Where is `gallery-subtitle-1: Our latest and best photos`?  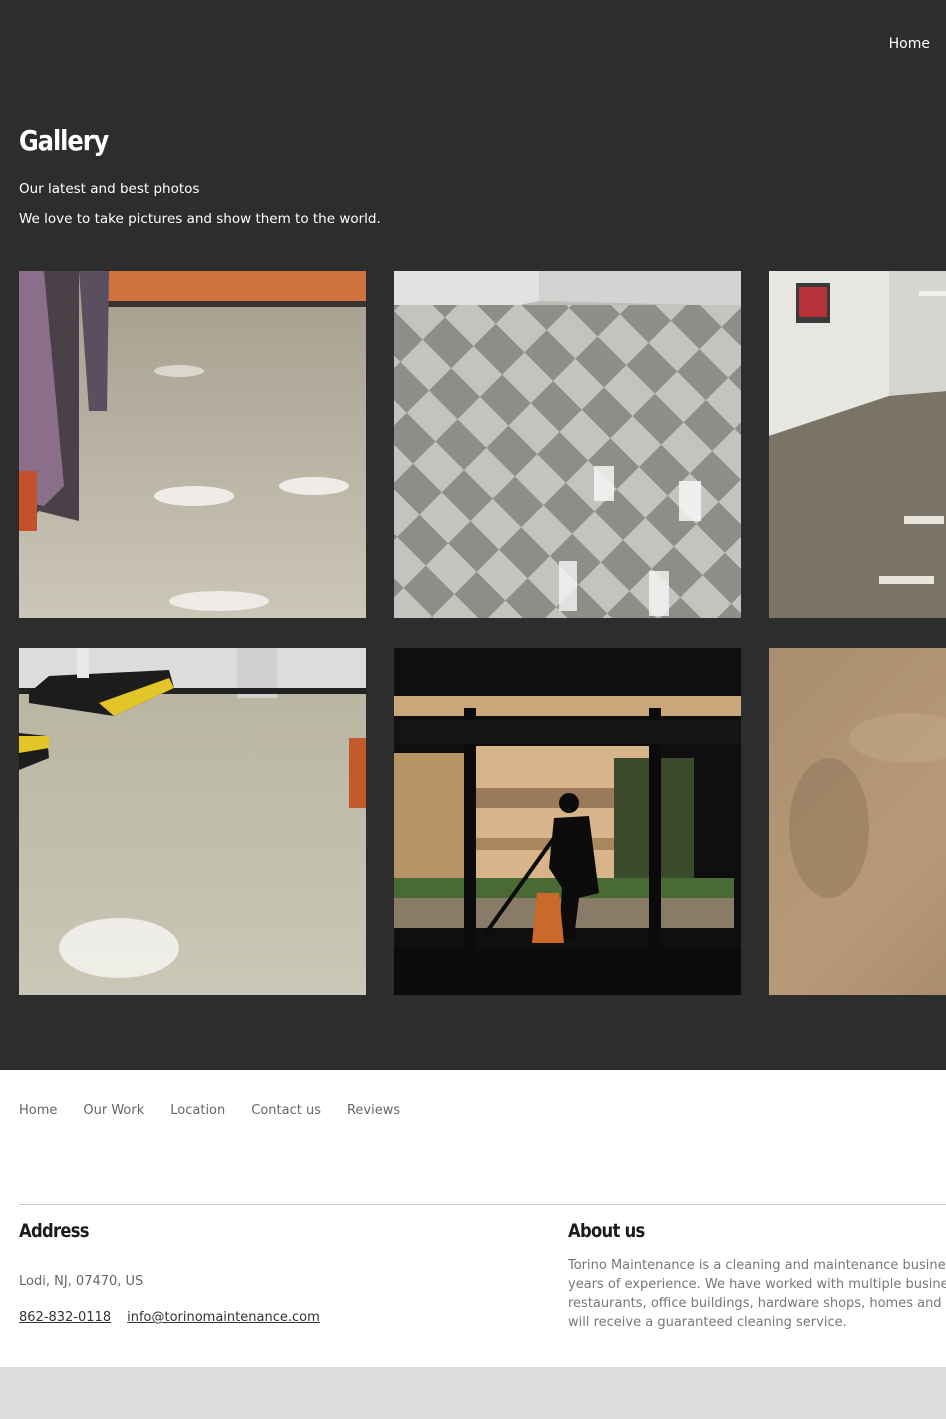 gallery-subtitle-1: Our latest and best photos is located at coordinates (109, 189).